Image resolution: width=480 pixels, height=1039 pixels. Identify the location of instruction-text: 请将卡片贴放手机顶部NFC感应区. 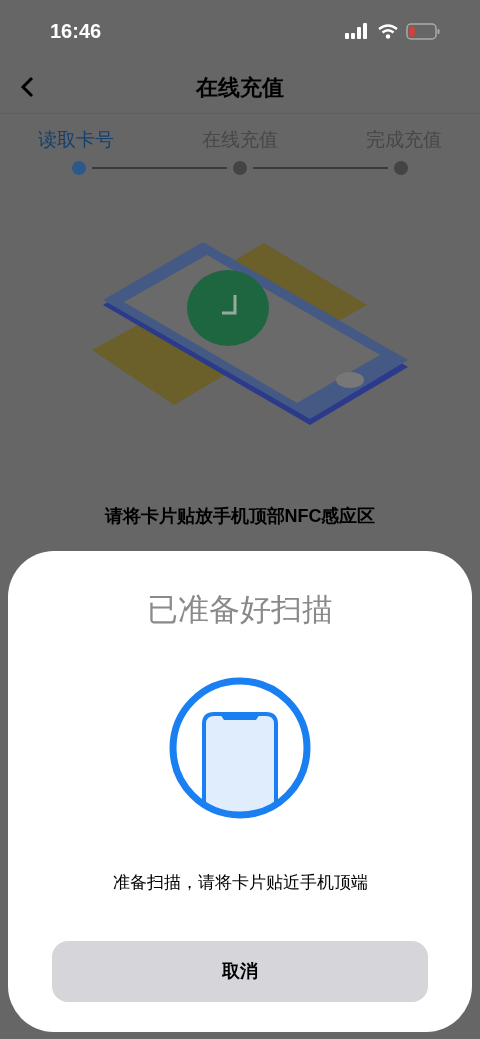
(240, 516).